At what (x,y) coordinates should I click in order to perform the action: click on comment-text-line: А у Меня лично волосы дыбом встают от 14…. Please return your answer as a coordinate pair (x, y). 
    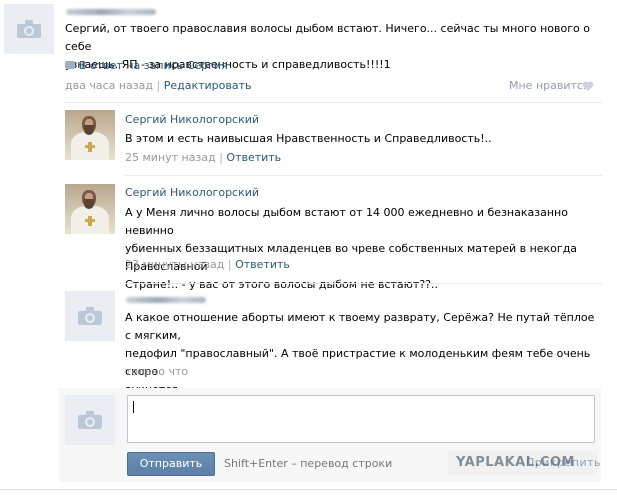
    Looking at the image, I should click on (346, 221).